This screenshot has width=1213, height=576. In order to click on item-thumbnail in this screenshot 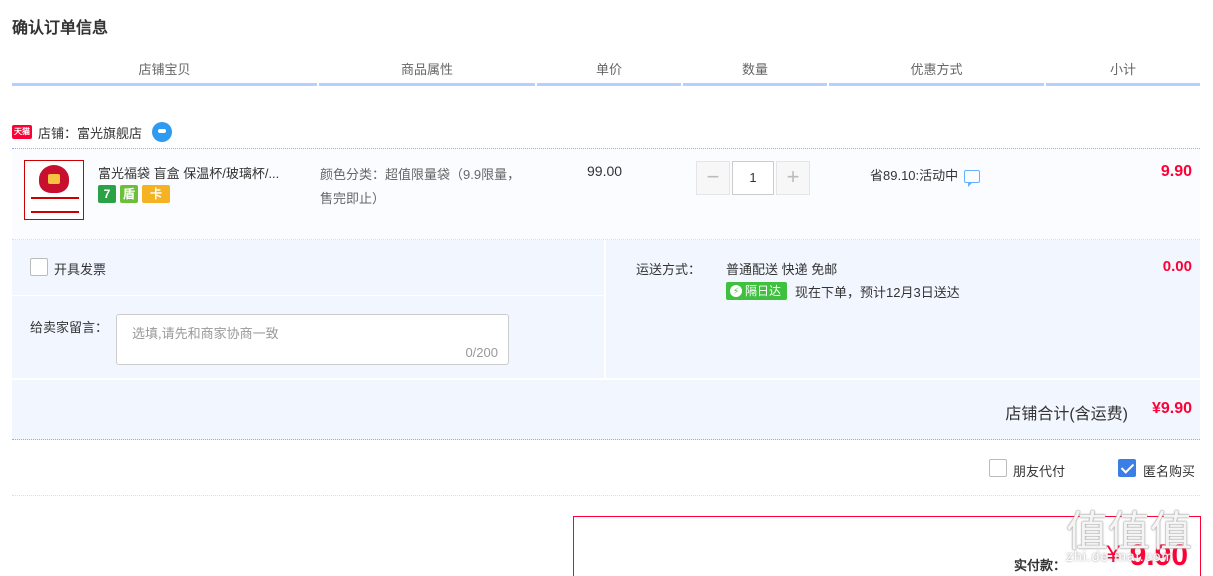, I will do `click(54, 190)`.